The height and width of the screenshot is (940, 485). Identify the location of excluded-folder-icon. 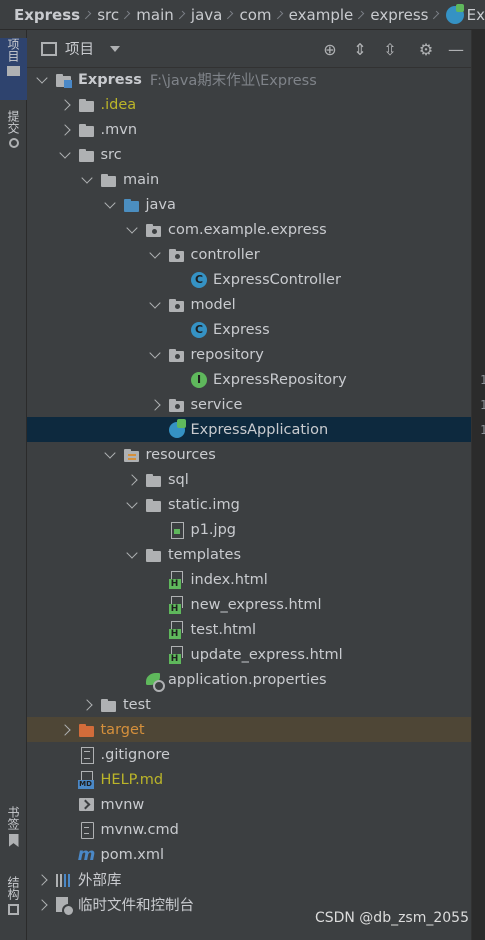
(87, 730).